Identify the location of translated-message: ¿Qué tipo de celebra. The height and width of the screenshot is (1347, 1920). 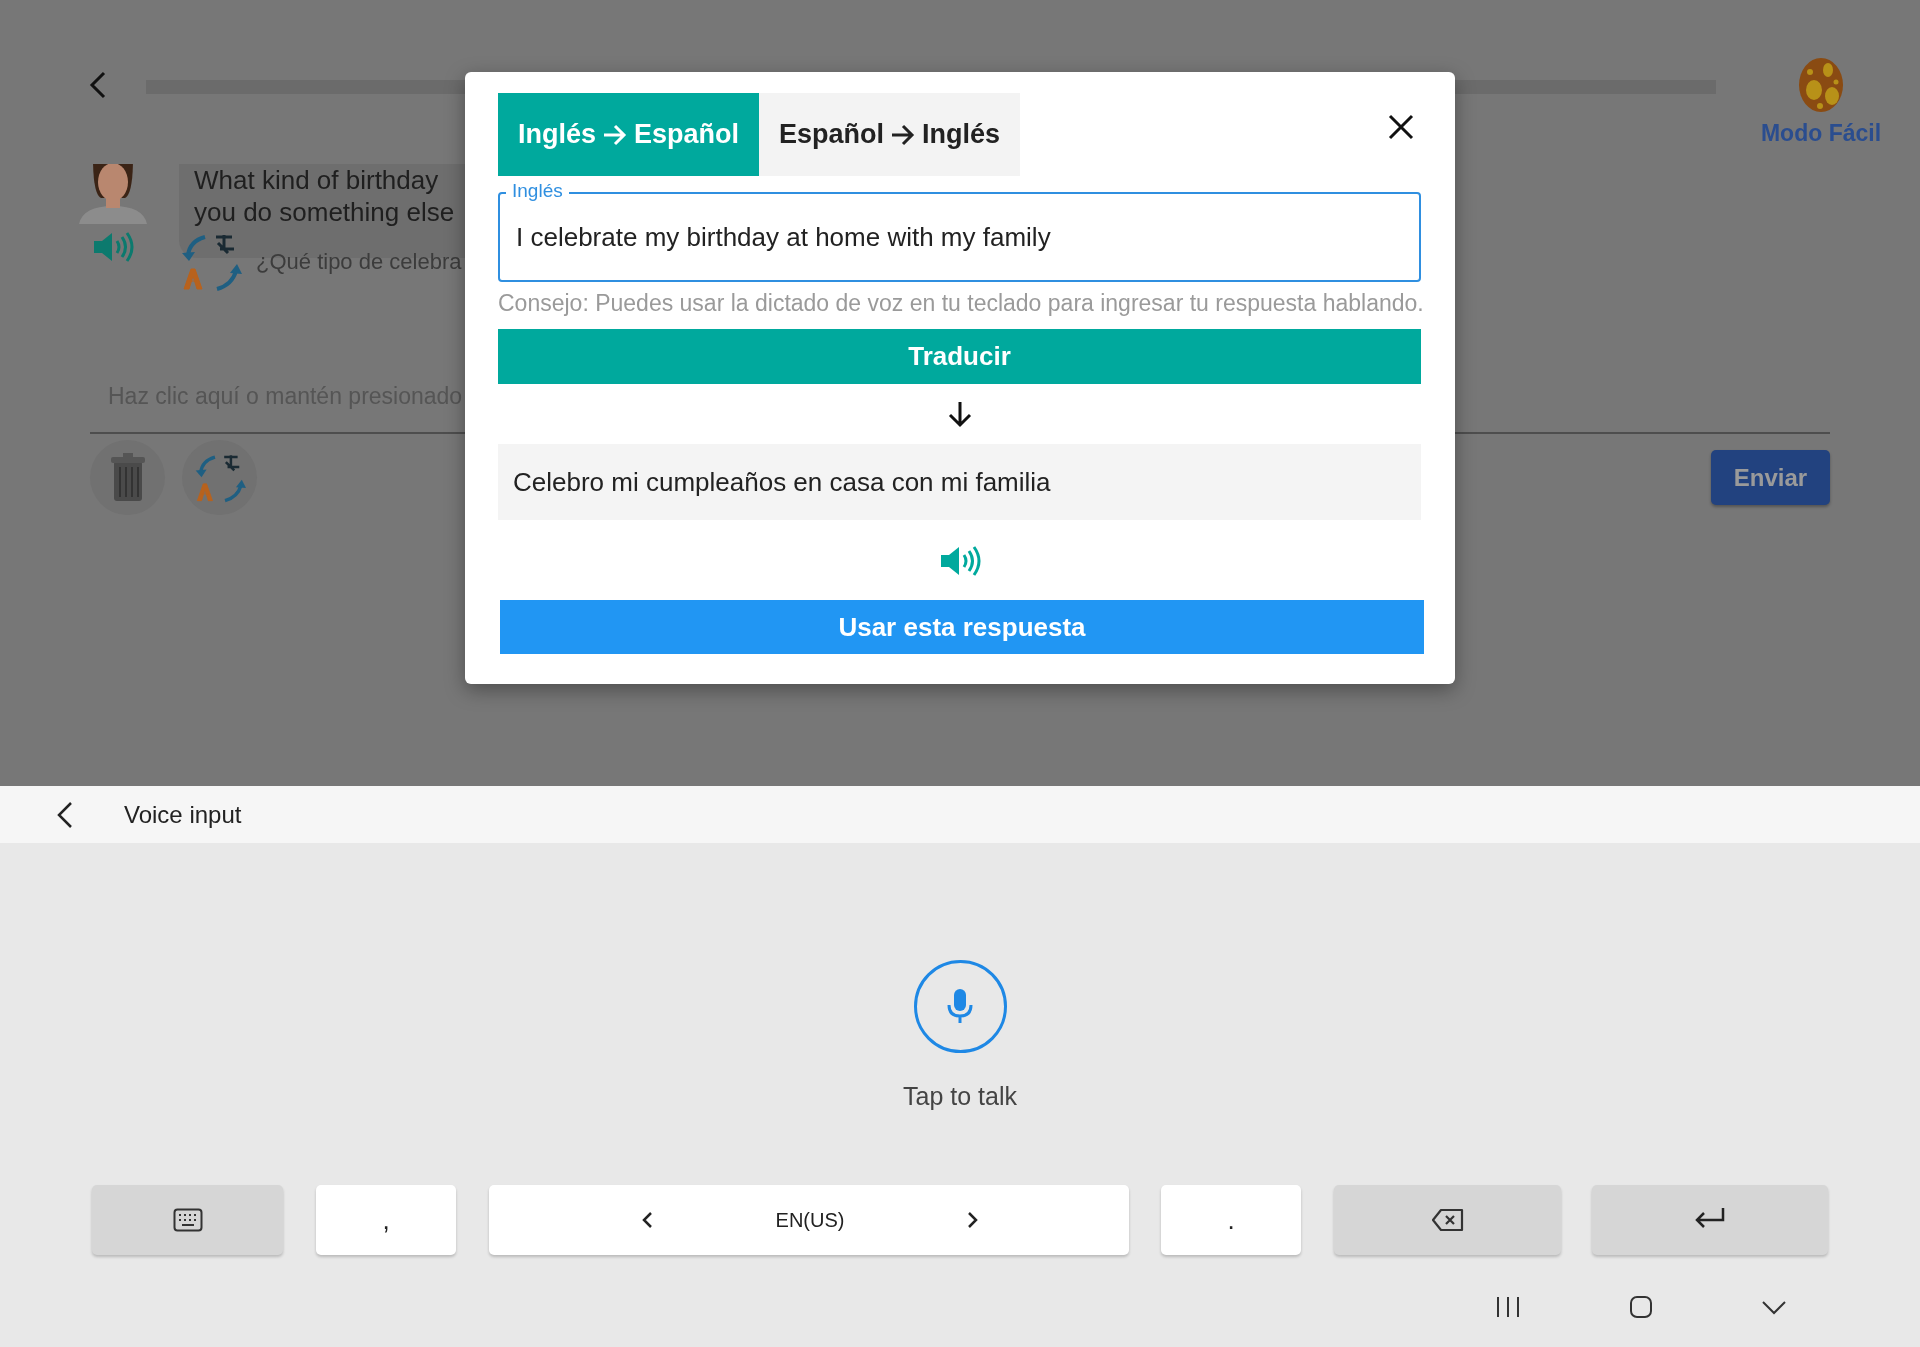
(359, 262).